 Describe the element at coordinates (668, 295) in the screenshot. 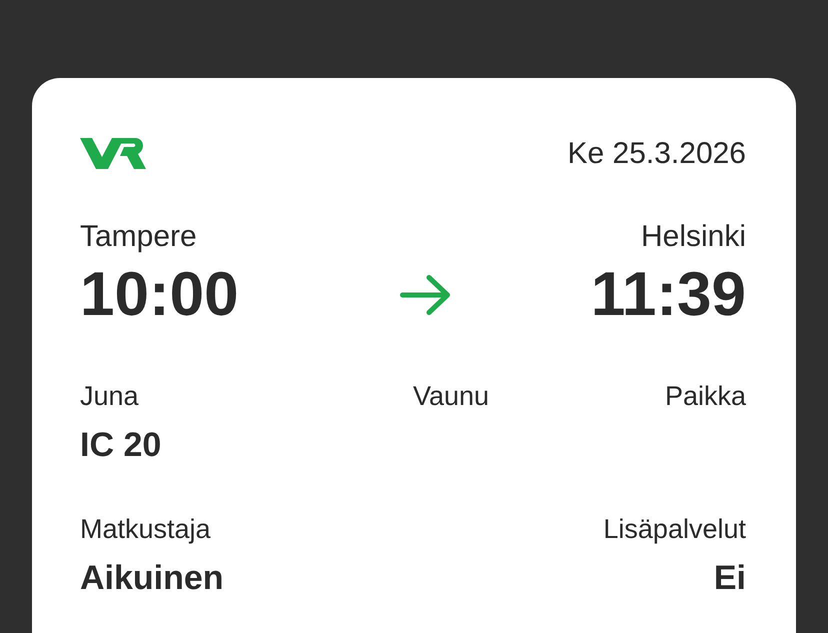

I see `arrival-time: 11:39` at that location.